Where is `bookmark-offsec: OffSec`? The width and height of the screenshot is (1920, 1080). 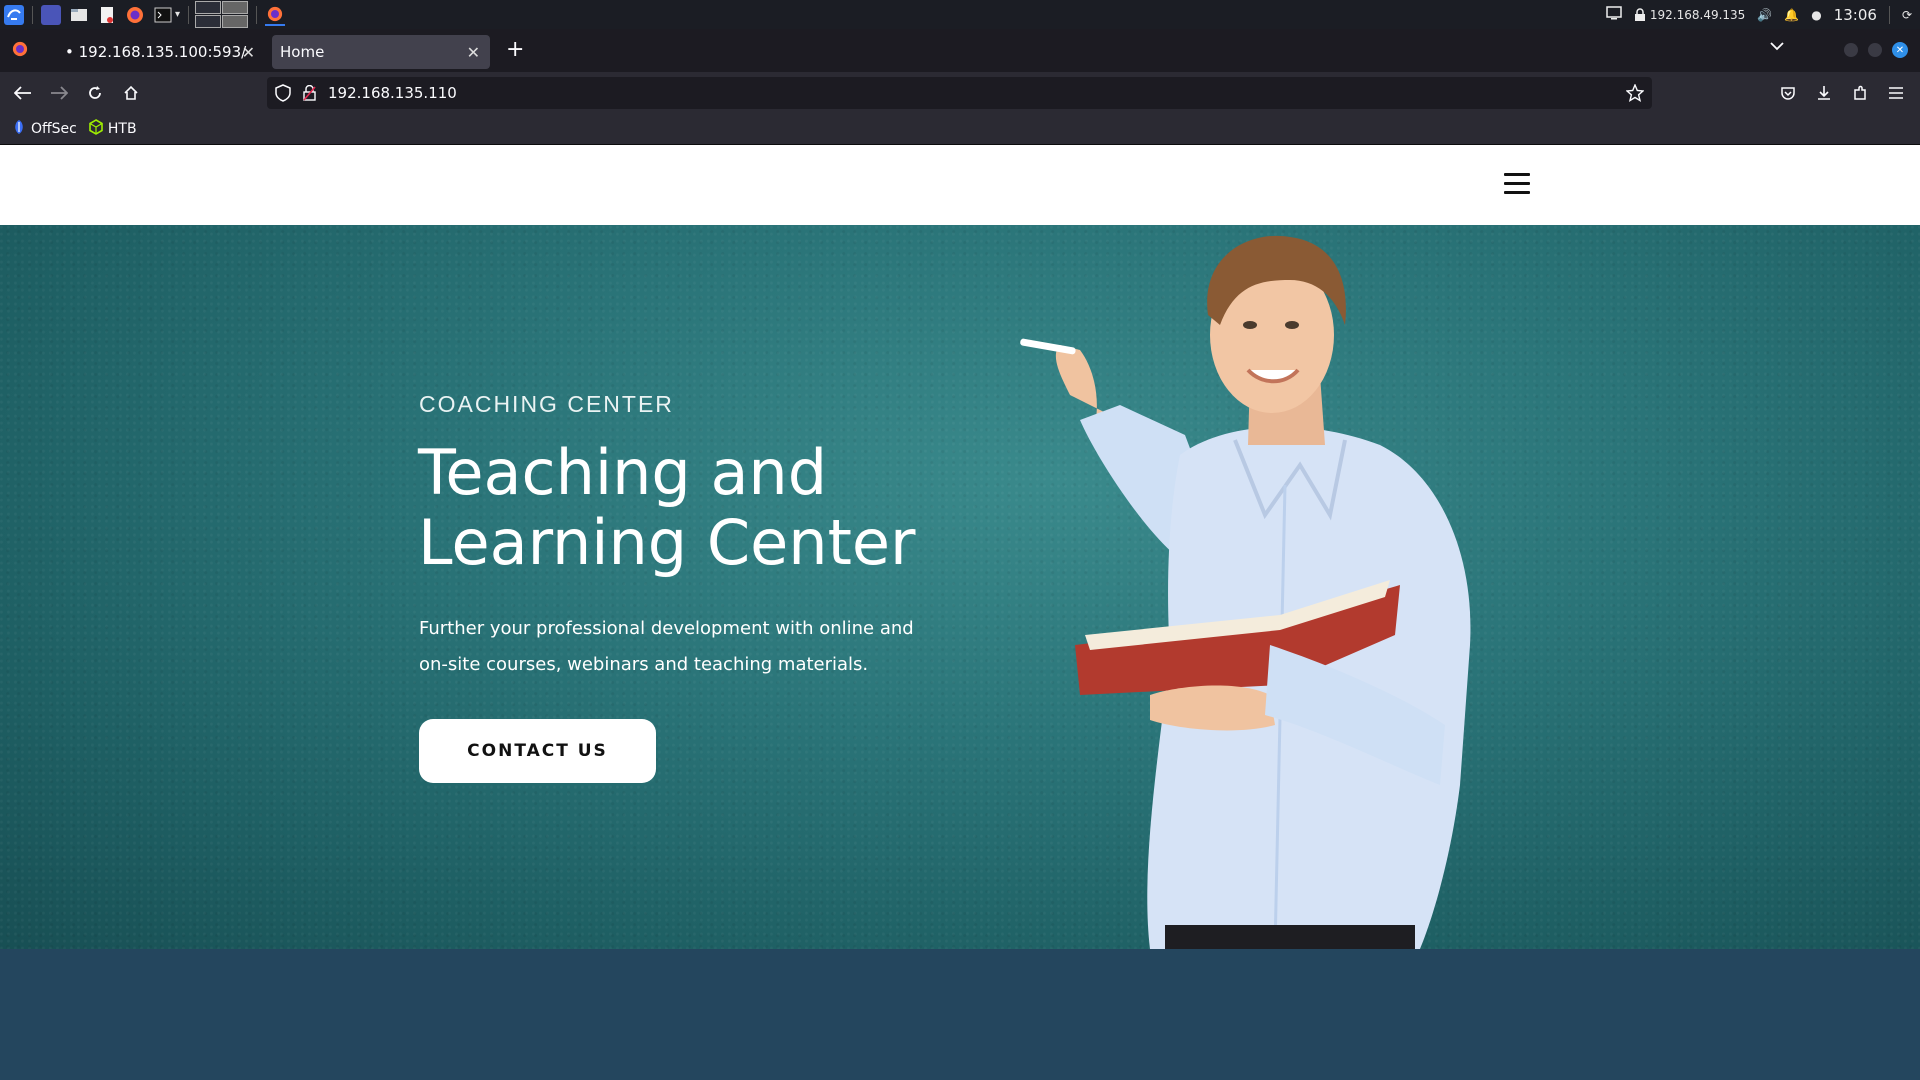
bookmark-offsec: OffSec is located at coordinates (44, 129).